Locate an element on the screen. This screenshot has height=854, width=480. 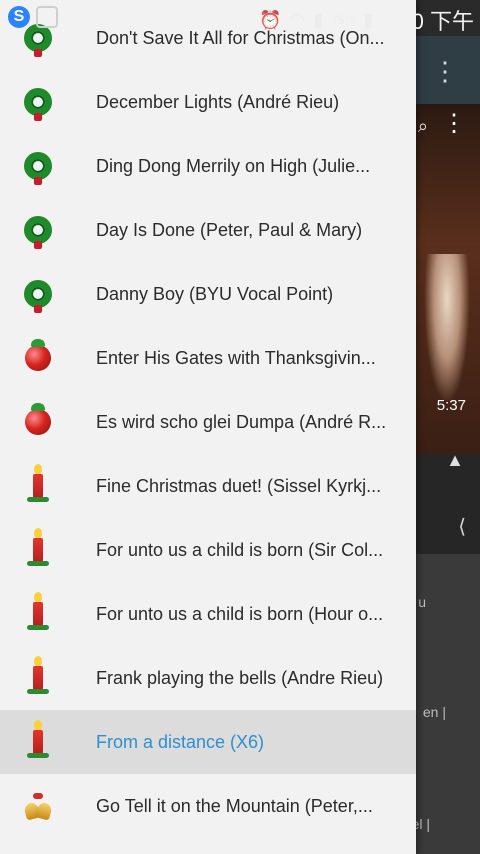
signal-icon: ▮ is located at coordinates (318, 19).